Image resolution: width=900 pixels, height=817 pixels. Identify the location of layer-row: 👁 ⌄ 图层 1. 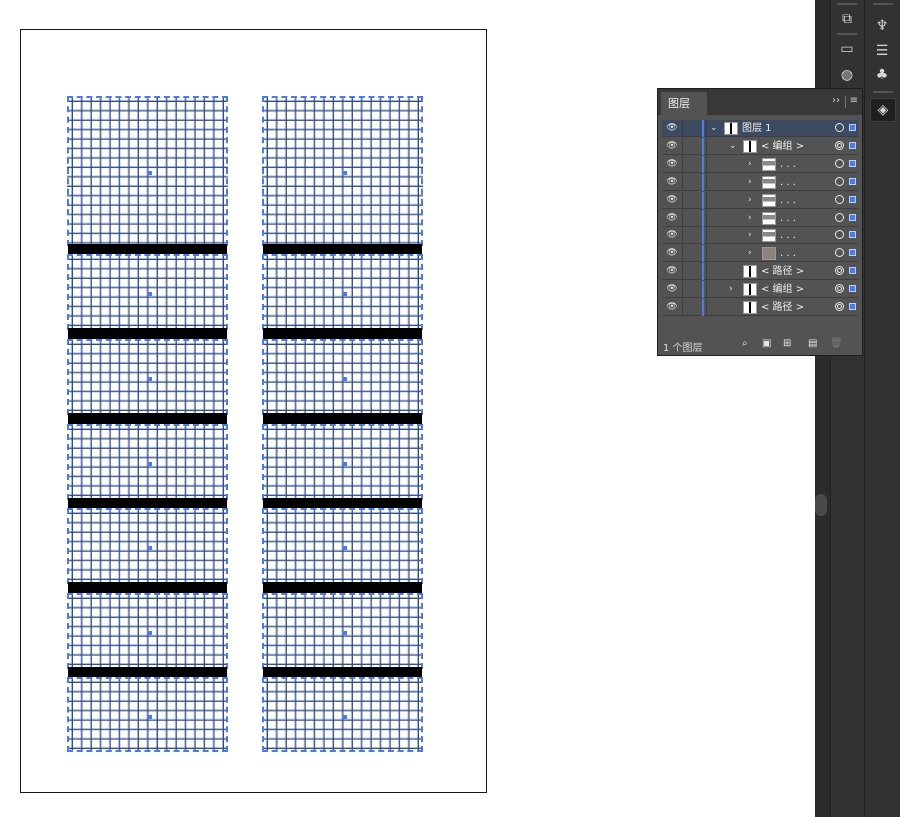
(760, 128).